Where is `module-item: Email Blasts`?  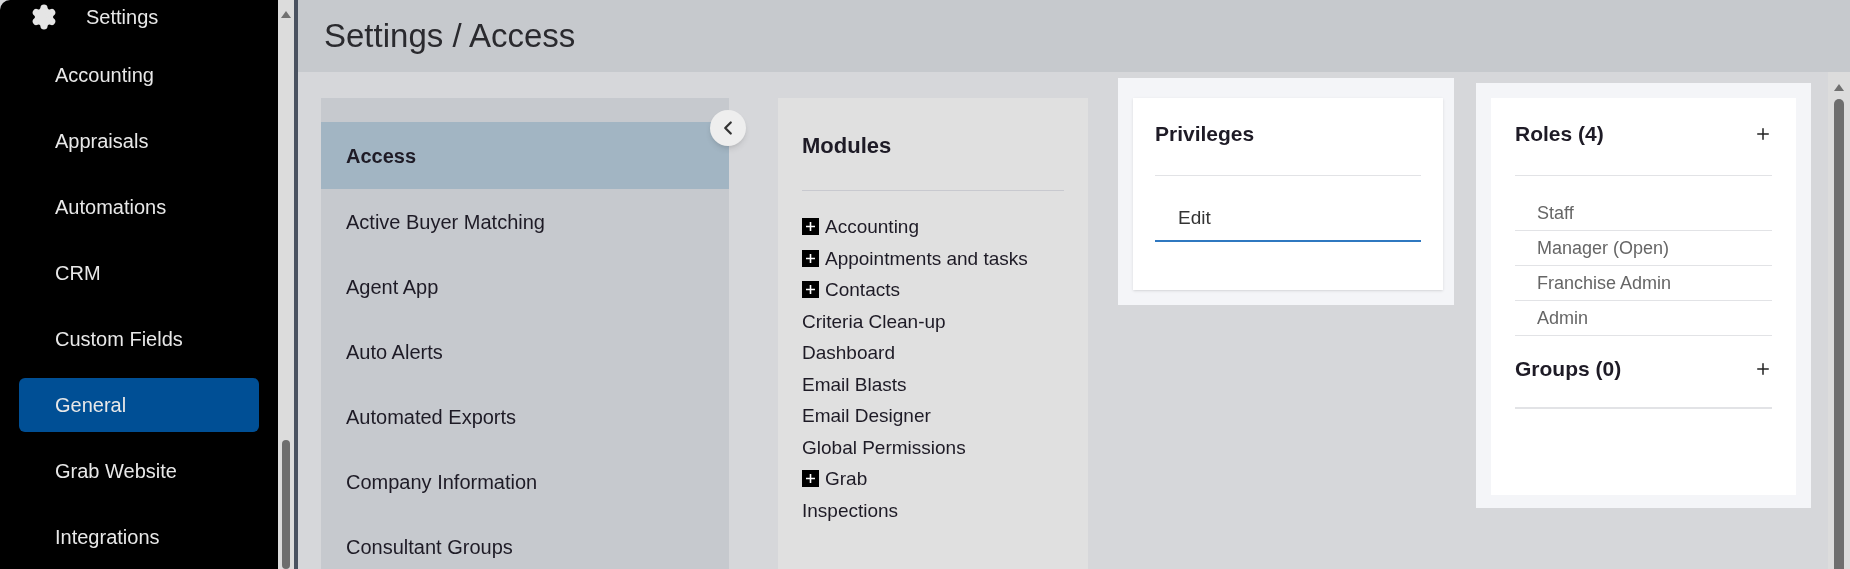 module-item: Email Blasts is located at coordinates (854, 384).